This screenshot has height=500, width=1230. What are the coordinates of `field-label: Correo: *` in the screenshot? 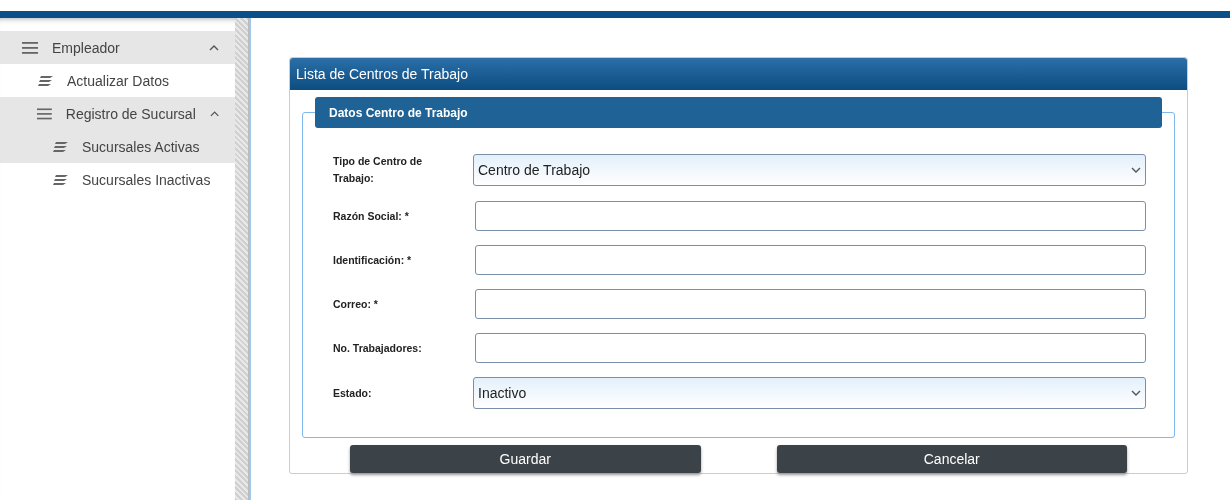 It's located at (356, 304).